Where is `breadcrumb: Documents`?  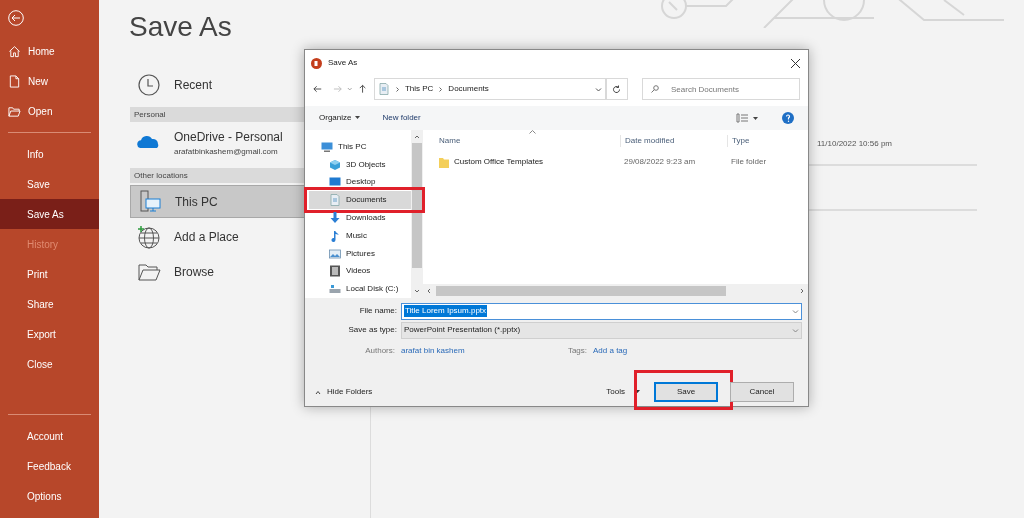 breadcrumb: Documents is located at coordinates (468, 89).